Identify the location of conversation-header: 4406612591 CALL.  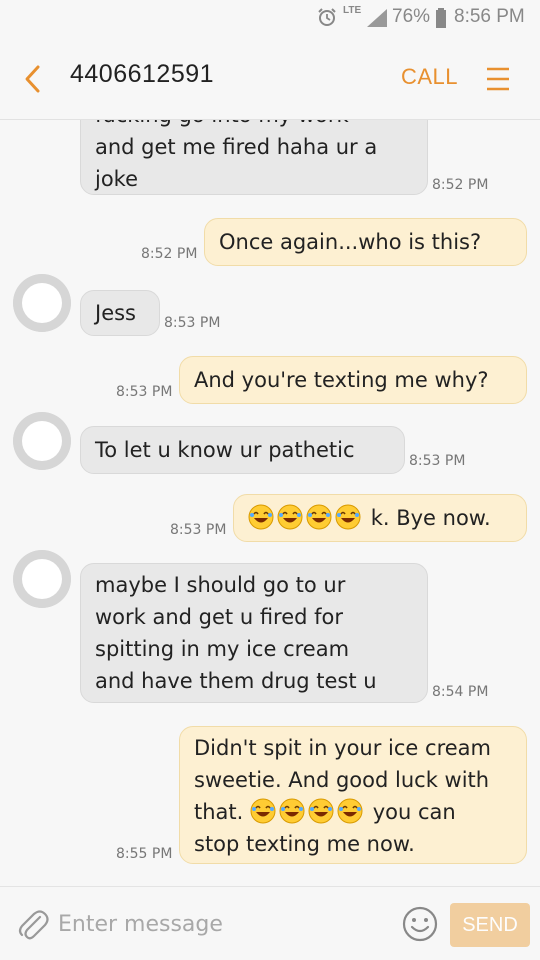
(270, 79).